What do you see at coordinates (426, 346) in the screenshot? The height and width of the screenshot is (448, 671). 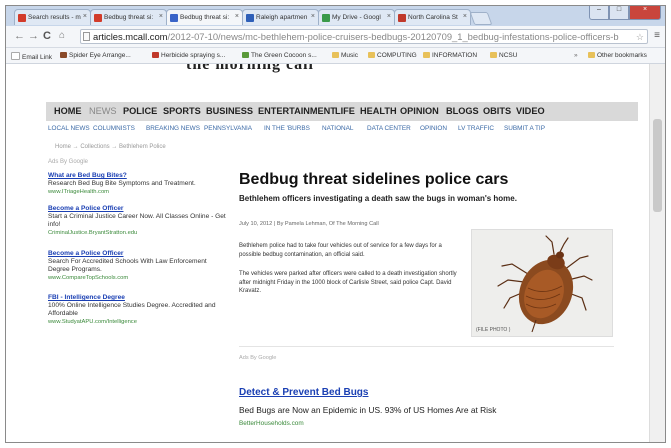 I see `divider` at bounding box center [426, 346].